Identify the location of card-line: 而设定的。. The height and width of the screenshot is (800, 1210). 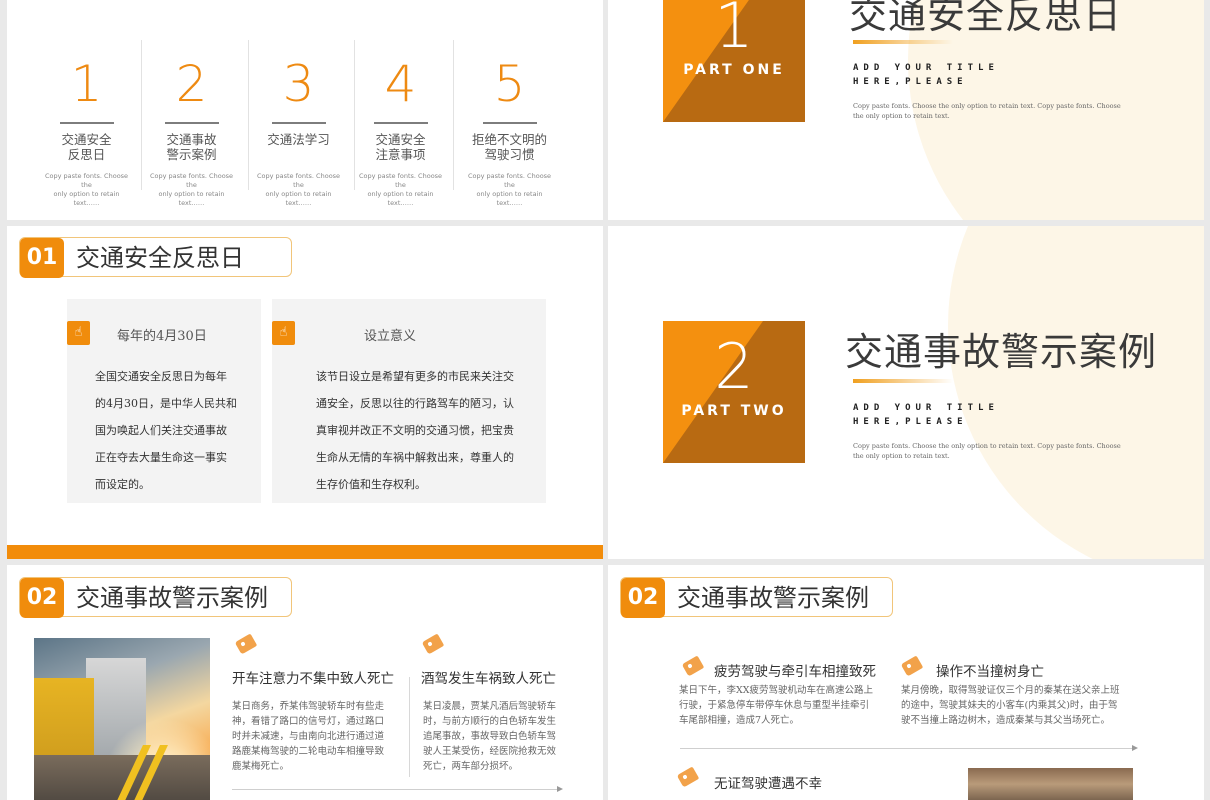
(122, 484).